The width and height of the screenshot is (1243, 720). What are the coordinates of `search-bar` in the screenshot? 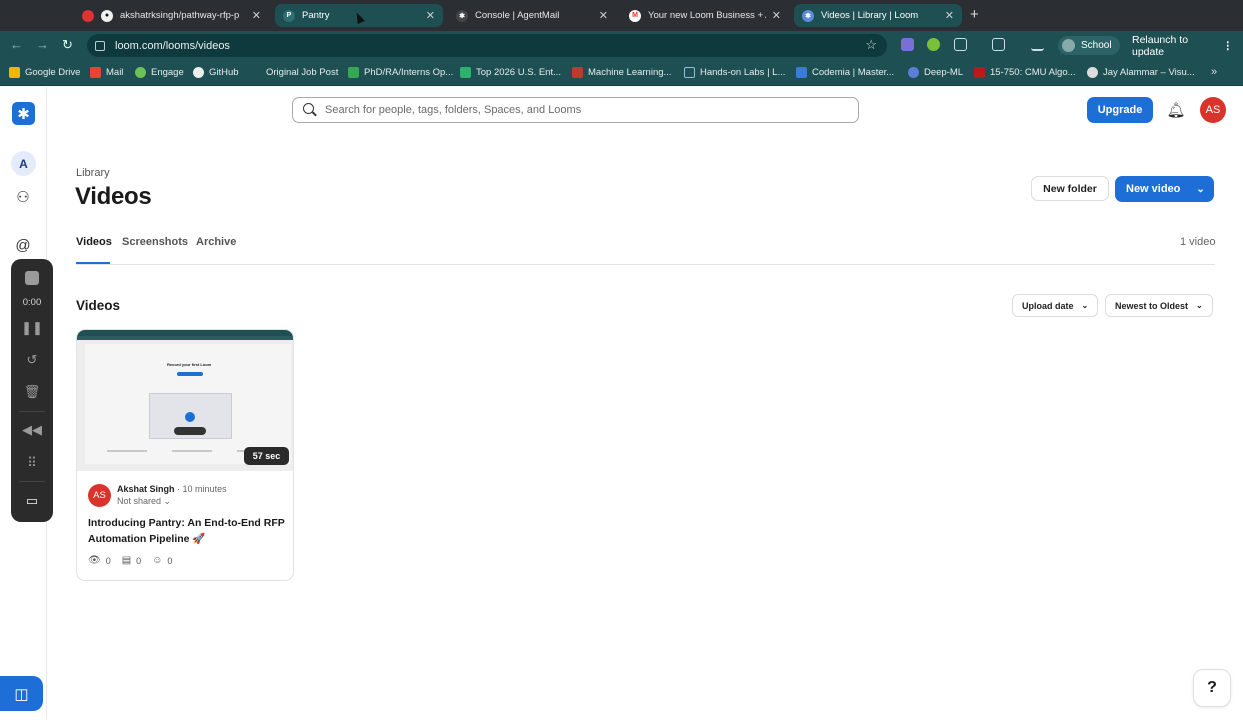 It's located at (575, 110).